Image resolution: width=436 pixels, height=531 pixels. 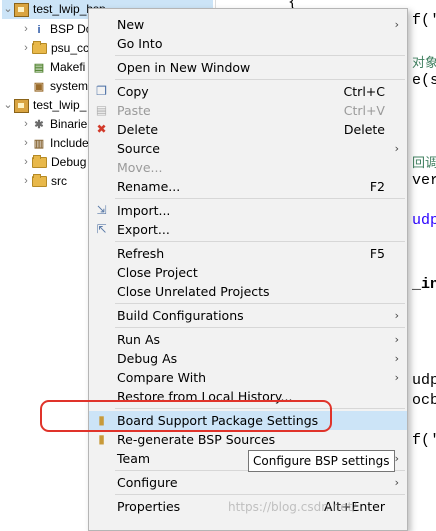 What do you see at coordinates (140, 43) in the screenshot?
I see `menu-item-label: Go Into` at bounding box center [140, 43].